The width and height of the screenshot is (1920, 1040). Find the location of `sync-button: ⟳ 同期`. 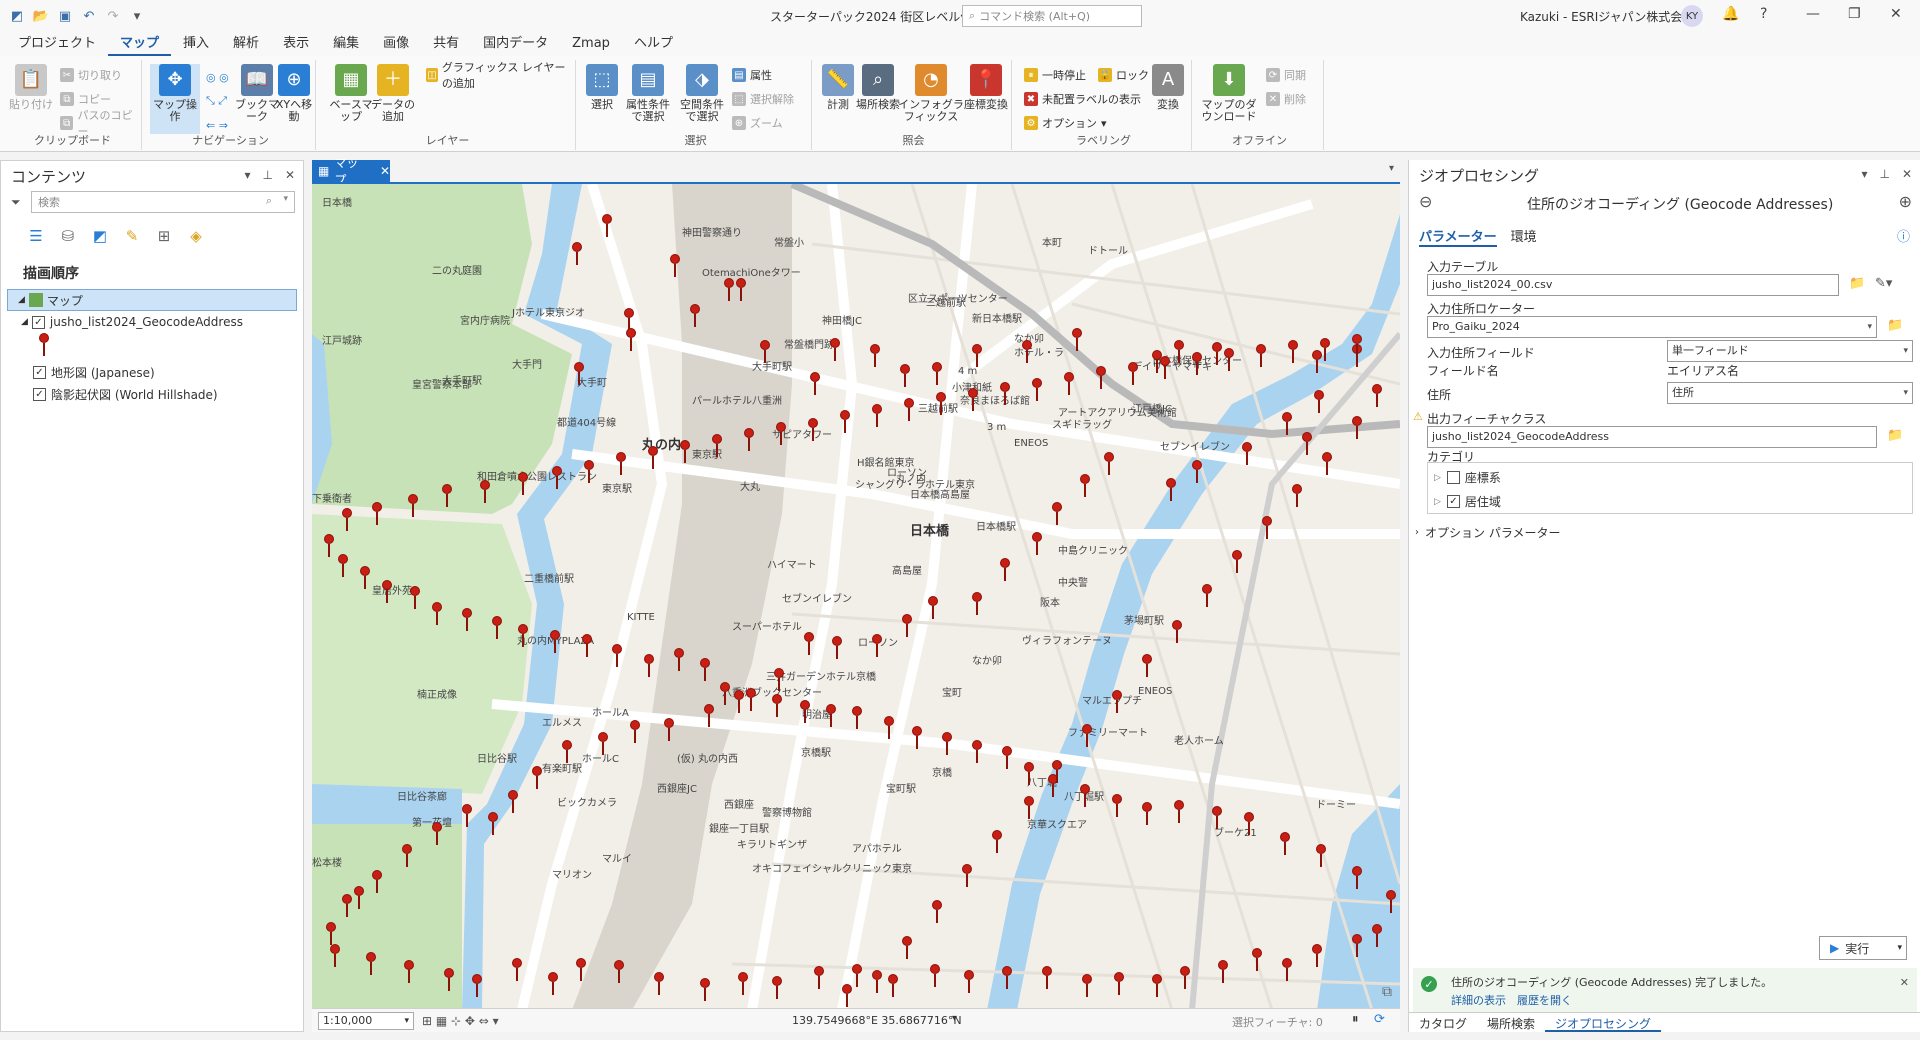

sync-button: ⟳ 同期 is located at coordinates (1286, 75).